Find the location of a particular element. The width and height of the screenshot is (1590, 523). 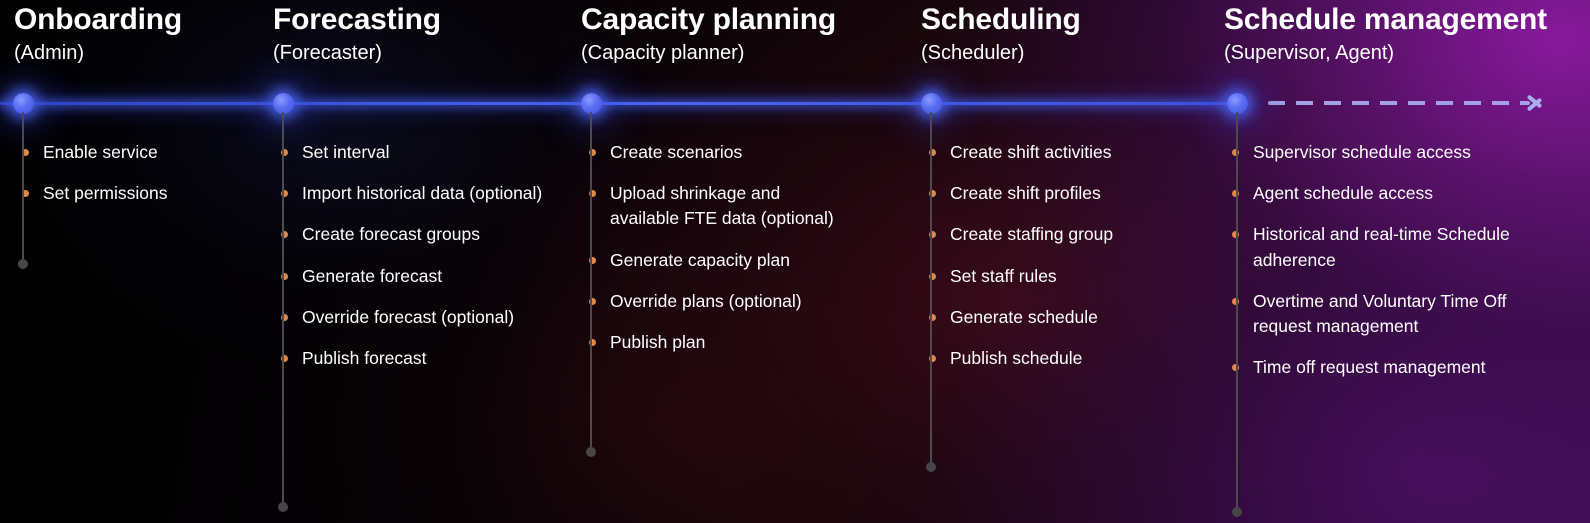

task-item: Create shift profiles is located at coordinates (1064, 193).